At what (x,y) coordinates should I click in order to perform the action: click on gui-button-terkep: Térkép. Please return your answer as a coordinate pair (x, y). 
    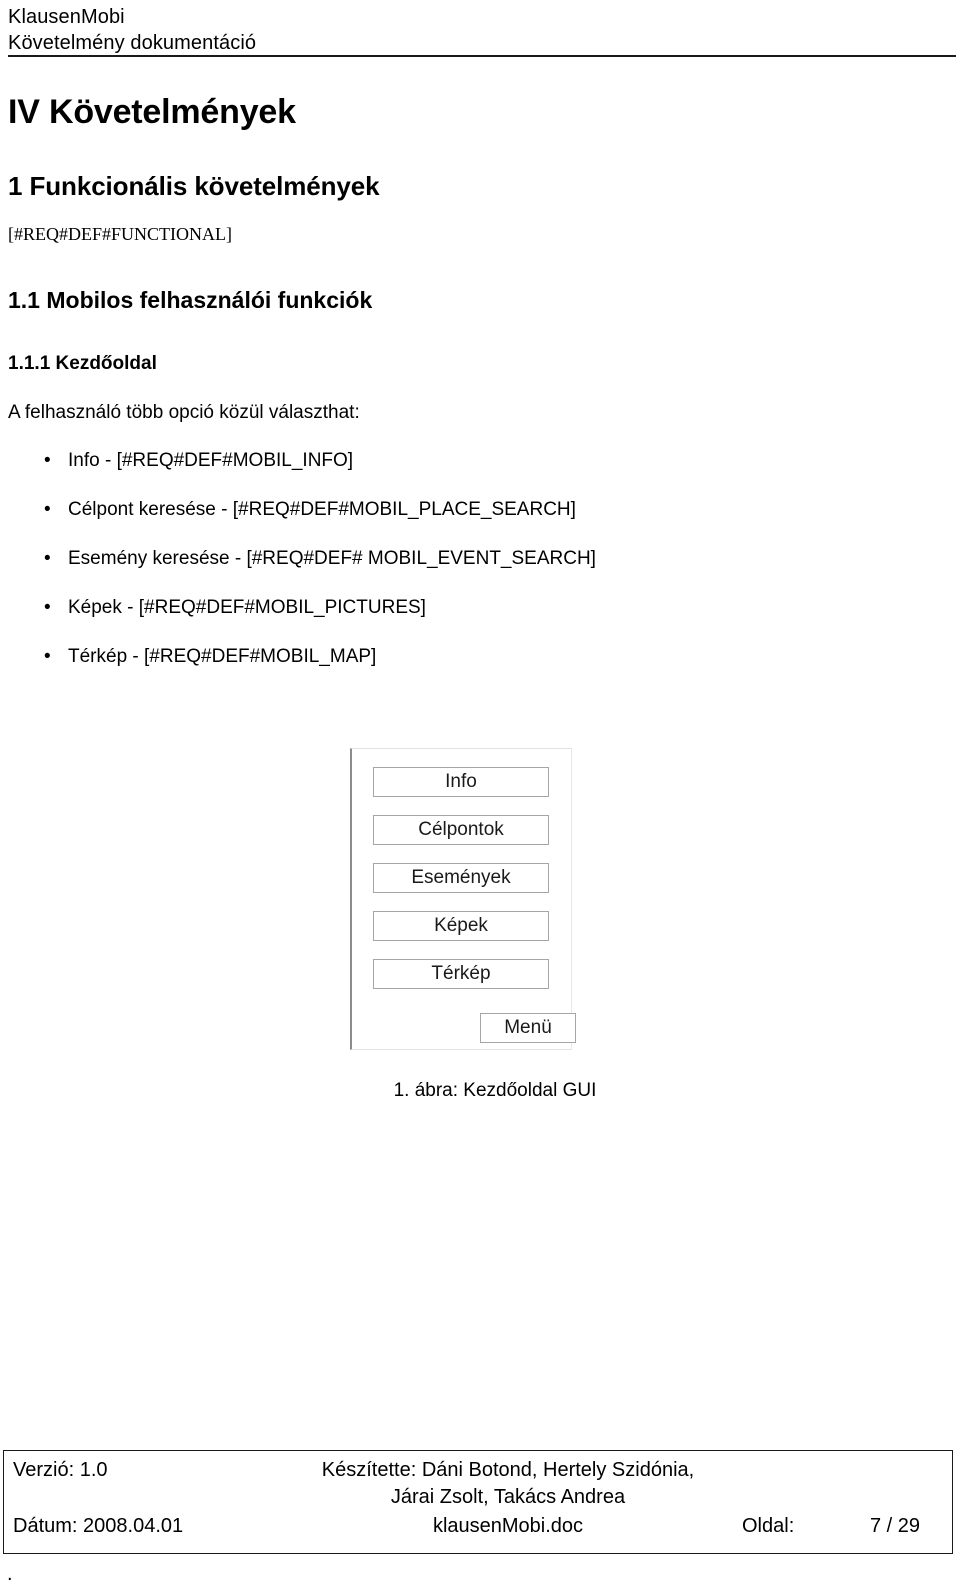
    Looking at the image, I should click on (461, 974).